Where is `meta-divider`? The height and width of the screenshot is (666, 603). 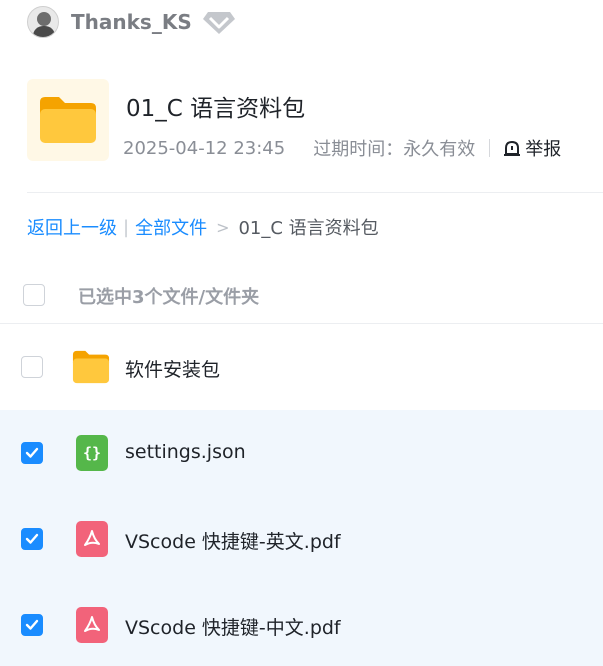 meta-divider is located at coordinates (490, 148).